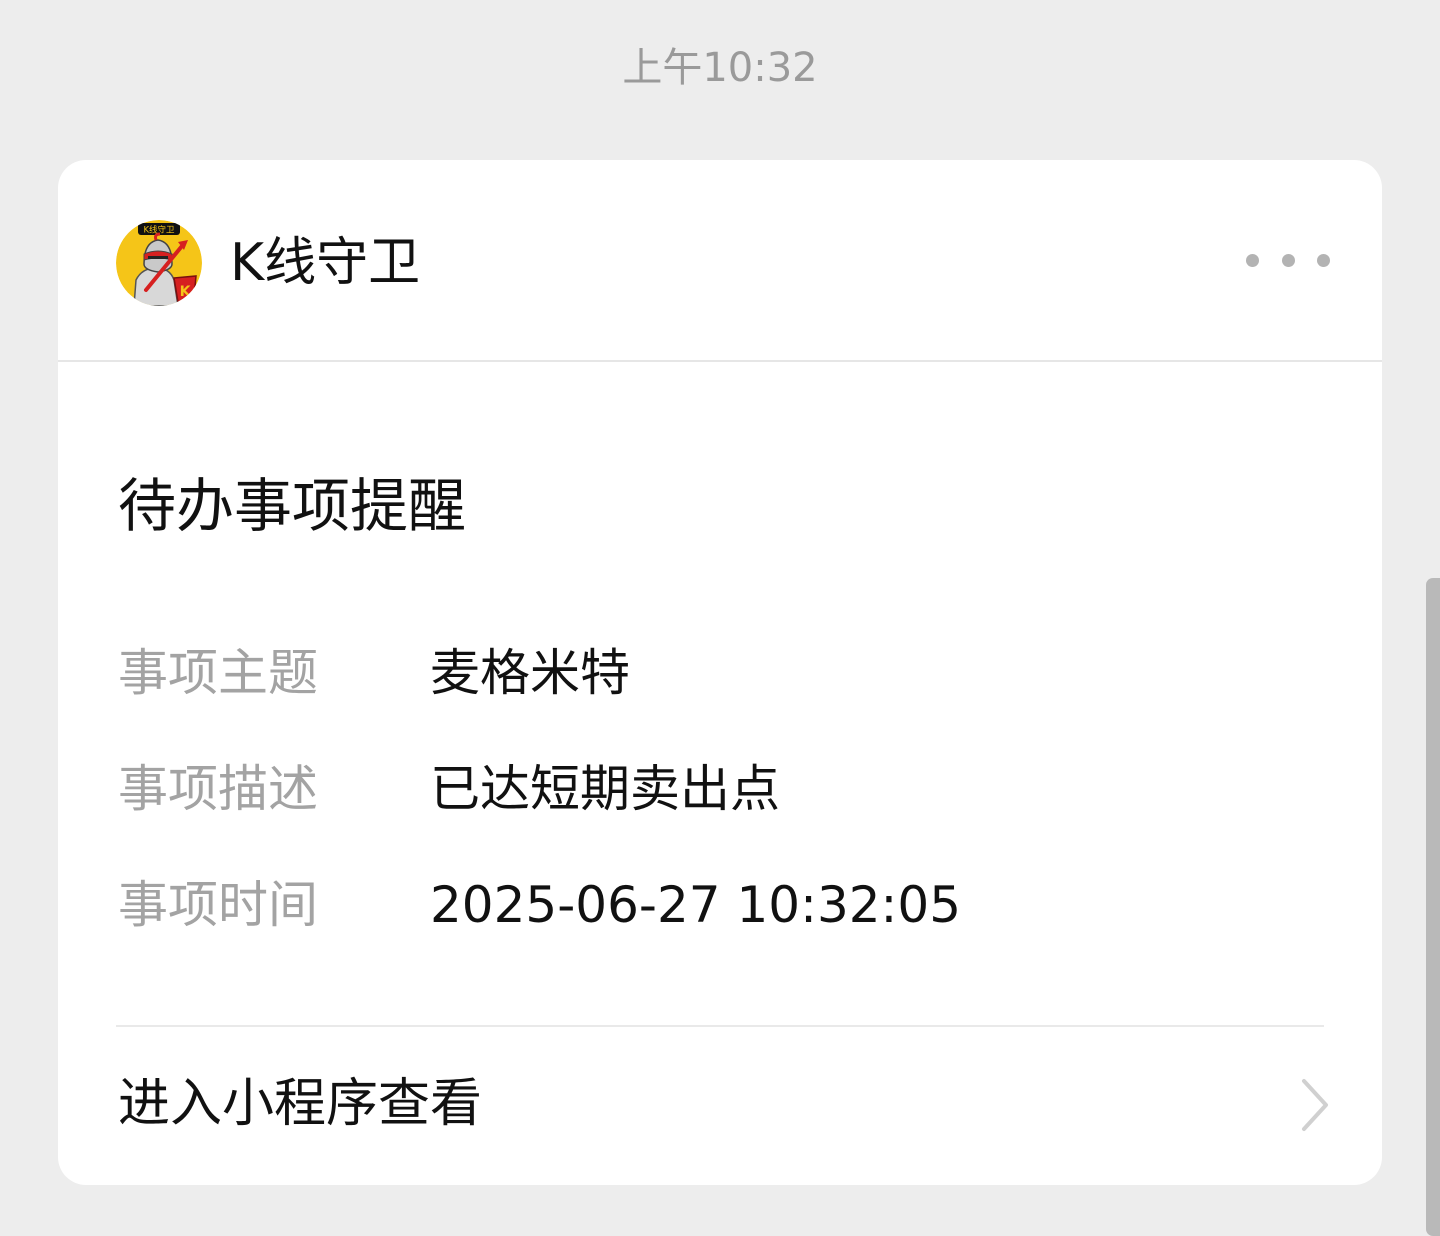  I want to click on scrollbar, so click(1433, 907).